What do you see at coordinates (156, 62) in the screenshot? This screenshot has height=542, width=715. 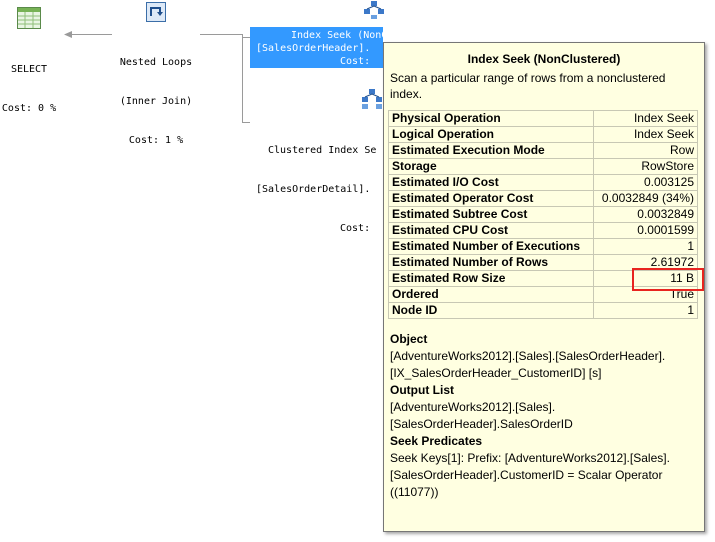 I see `nested-loops-name: Nested Loops` at bounding box center [156, 62].